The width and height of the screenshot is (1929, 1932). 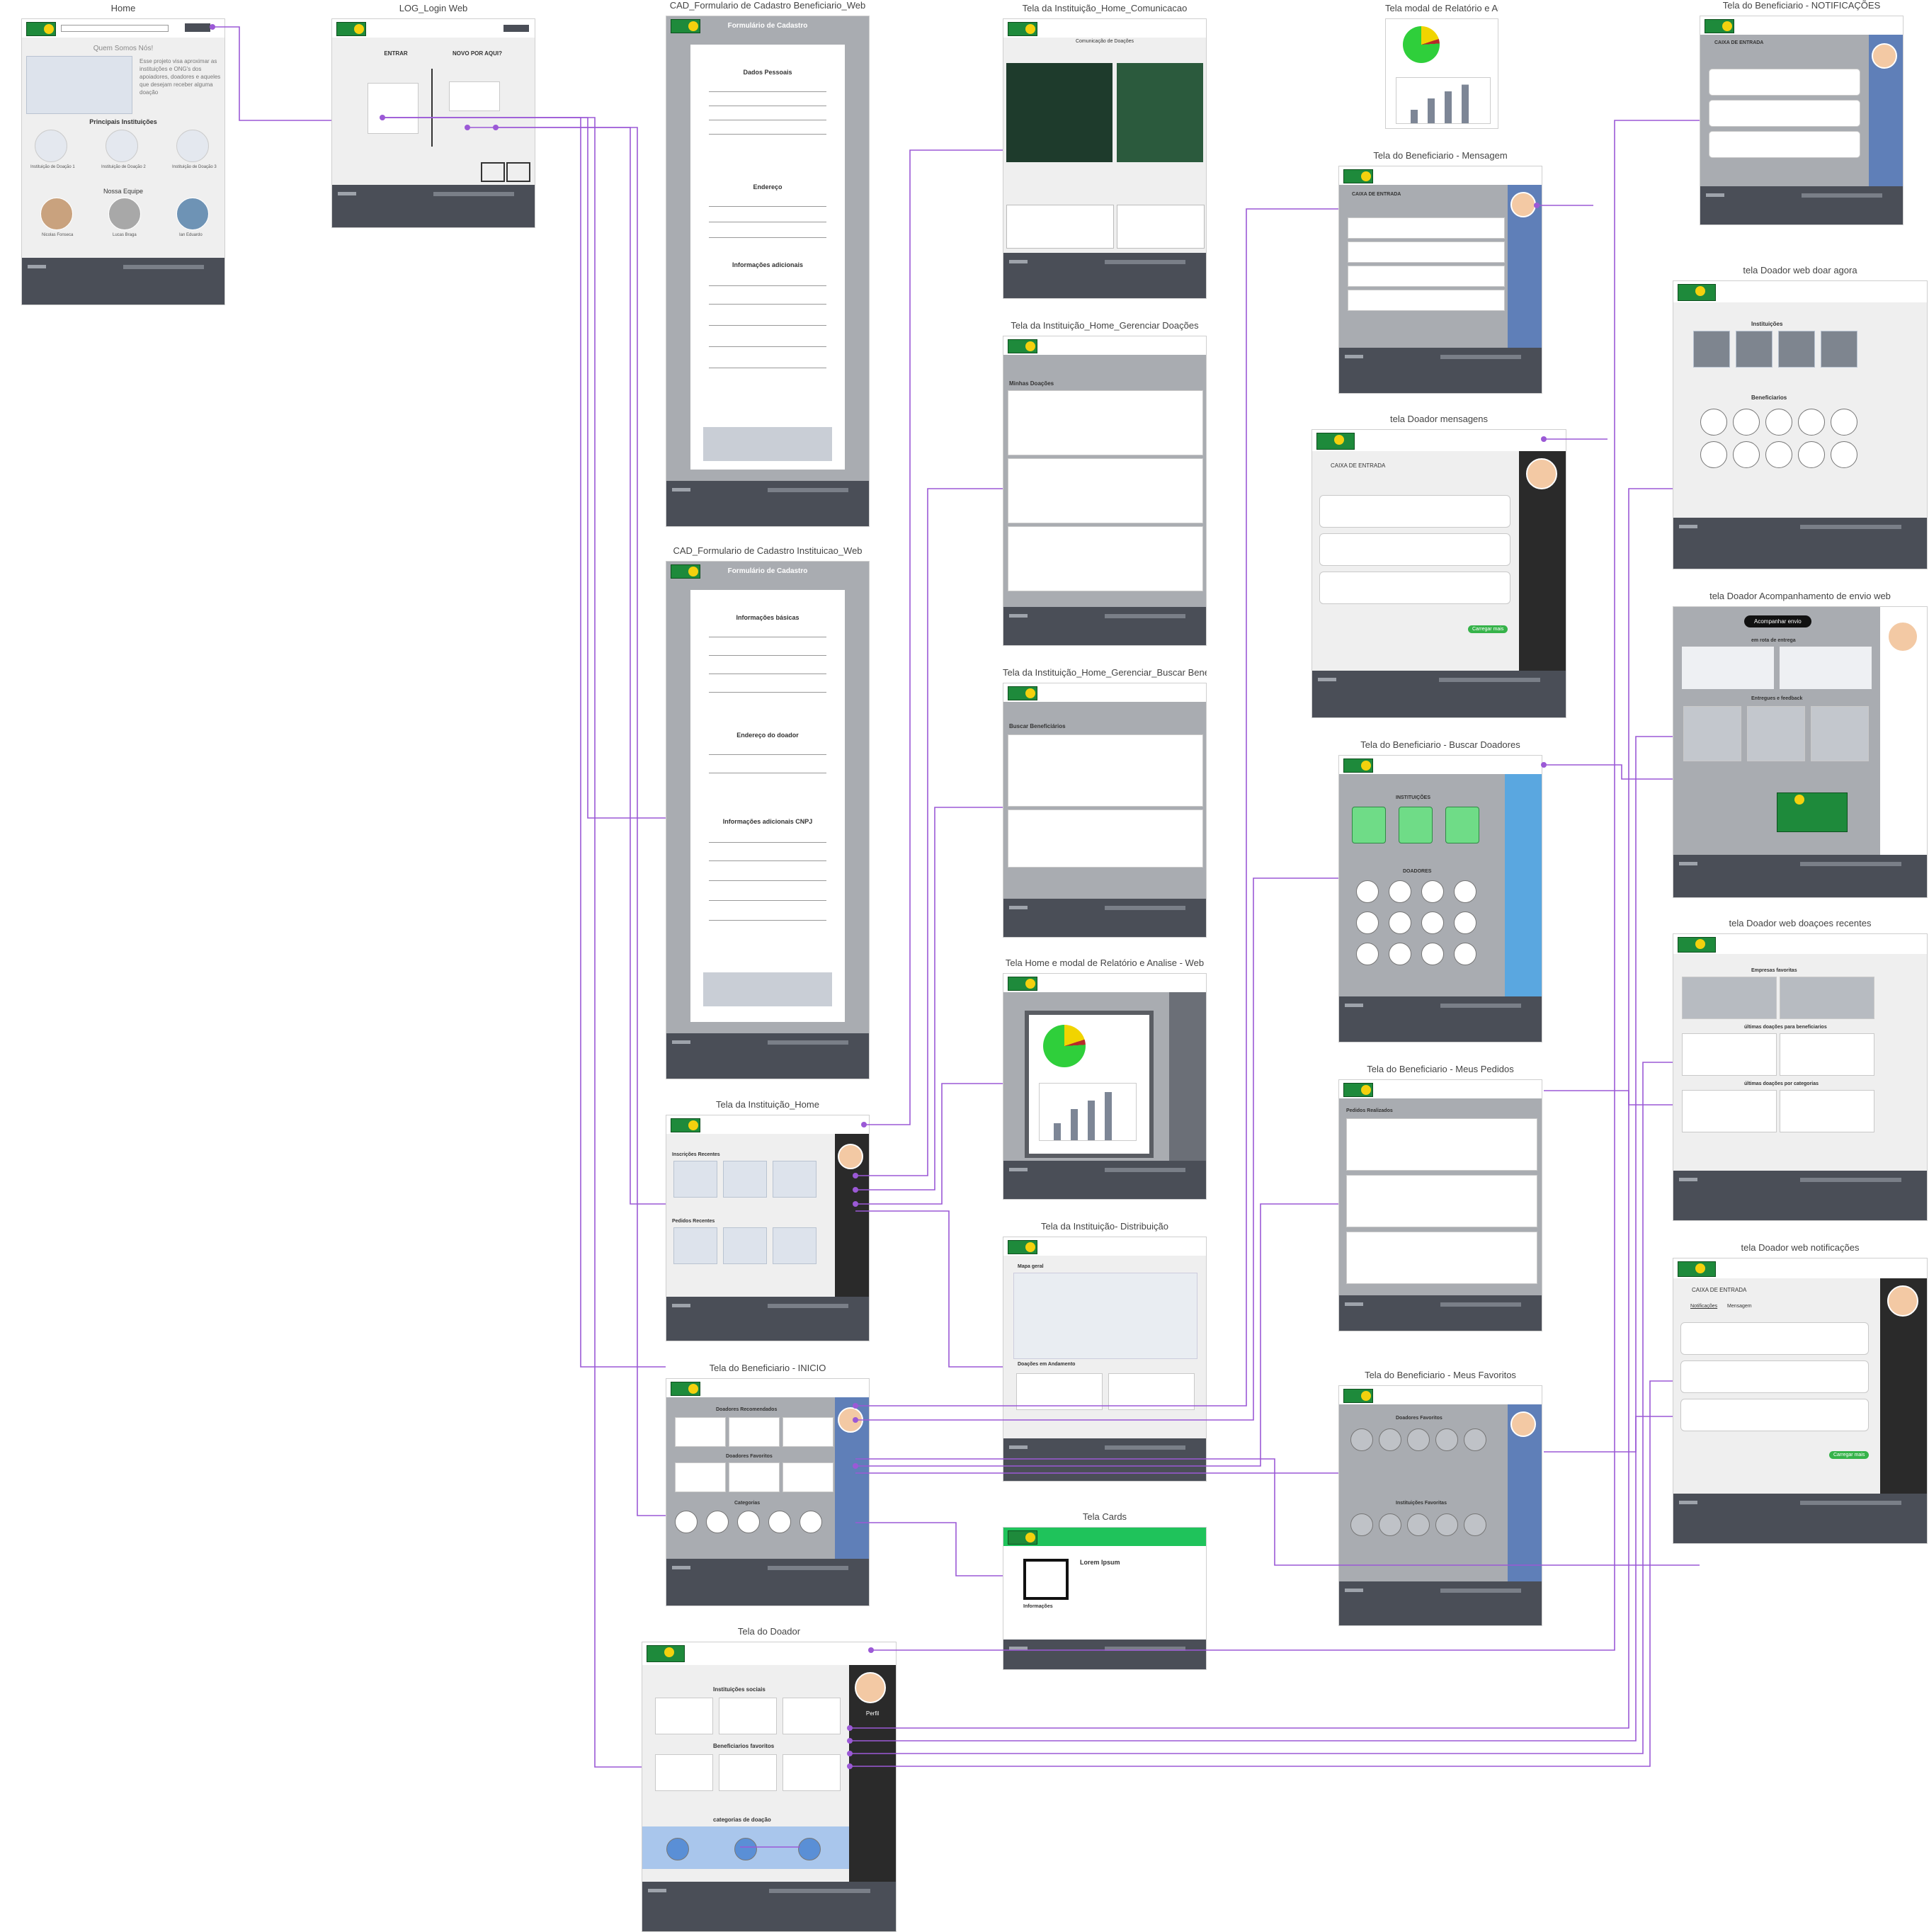 What do you see at coordinates (1105, 838) in the screenshot?
I see `beneficiario-item` at bounding box center [1105, 838].